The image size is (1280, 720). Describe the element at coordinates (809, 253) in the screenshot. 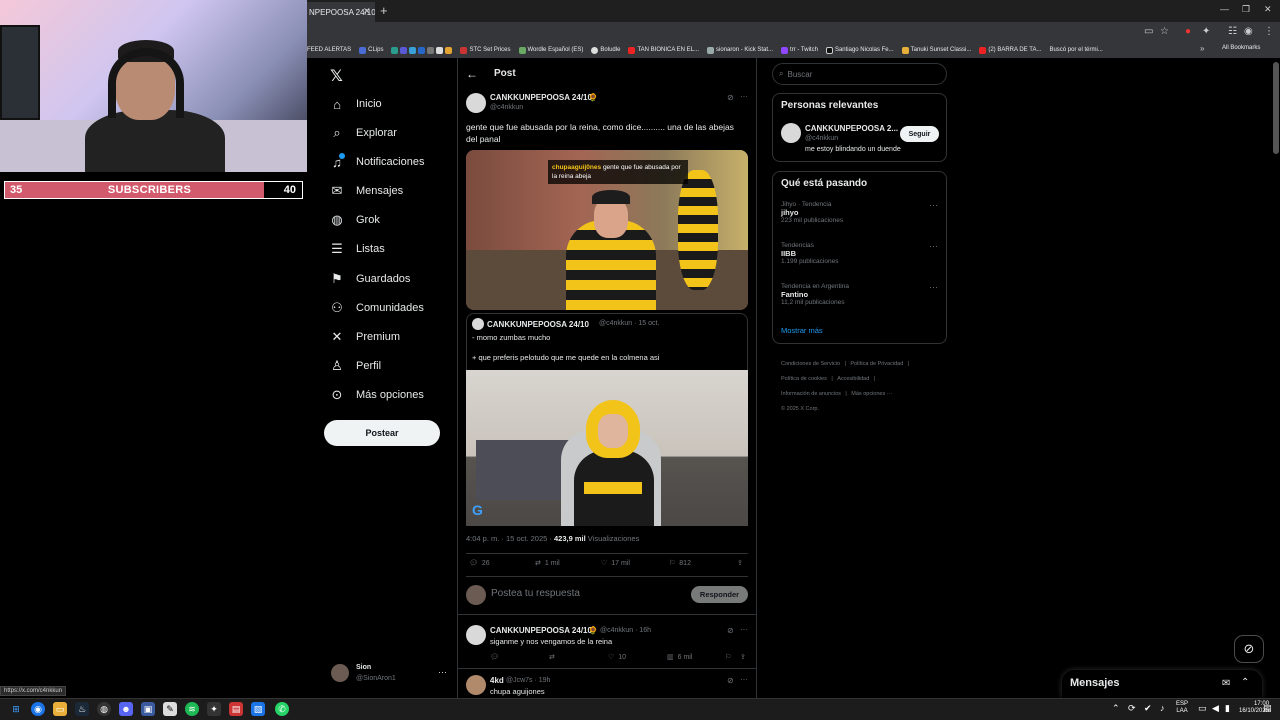

I see `trend-item: Tendencias IIBB 1.199 publicaciones` at that location.